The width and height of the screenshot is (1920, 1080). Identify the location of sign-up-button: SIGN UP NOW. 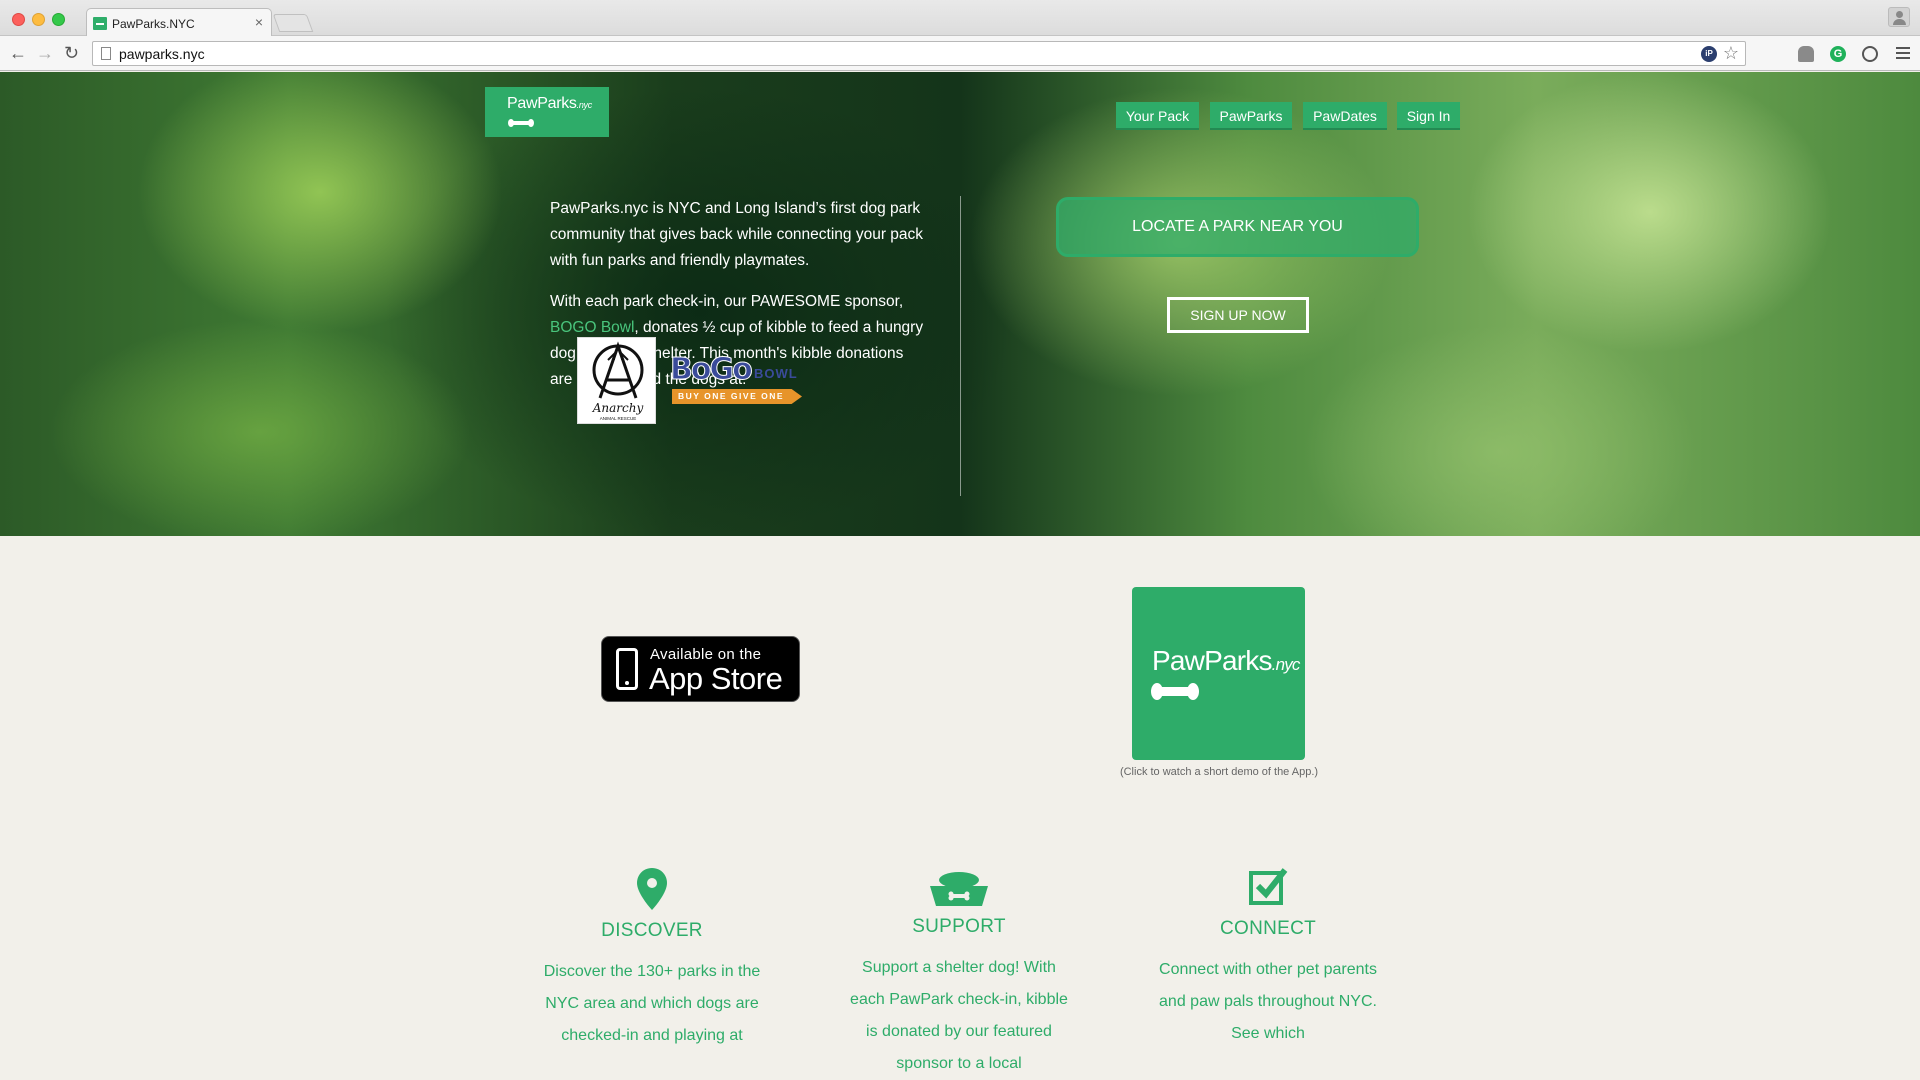
(1238, 315).